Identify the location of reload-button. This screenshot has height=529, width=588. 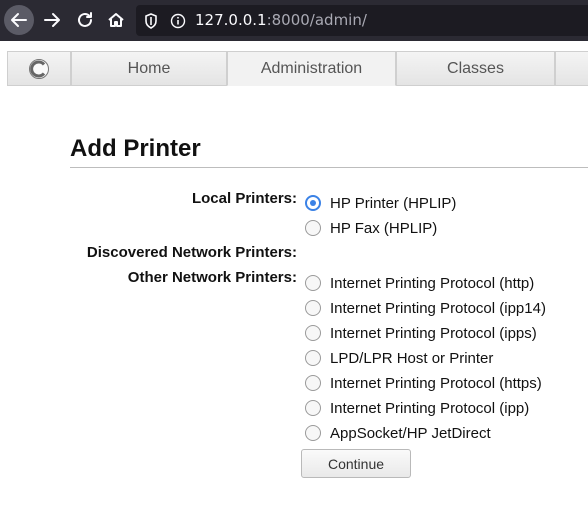
(85, 20).